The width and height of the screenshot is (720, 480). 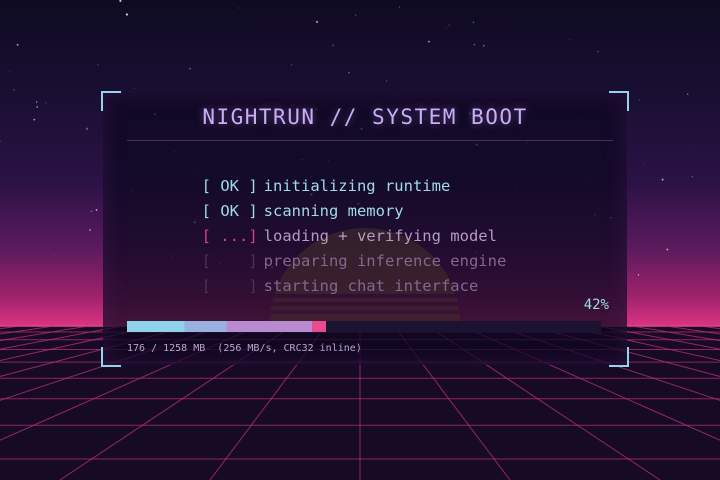 I want to click on frame-corner-bottom-right-icon, so click(x=619, y=357).